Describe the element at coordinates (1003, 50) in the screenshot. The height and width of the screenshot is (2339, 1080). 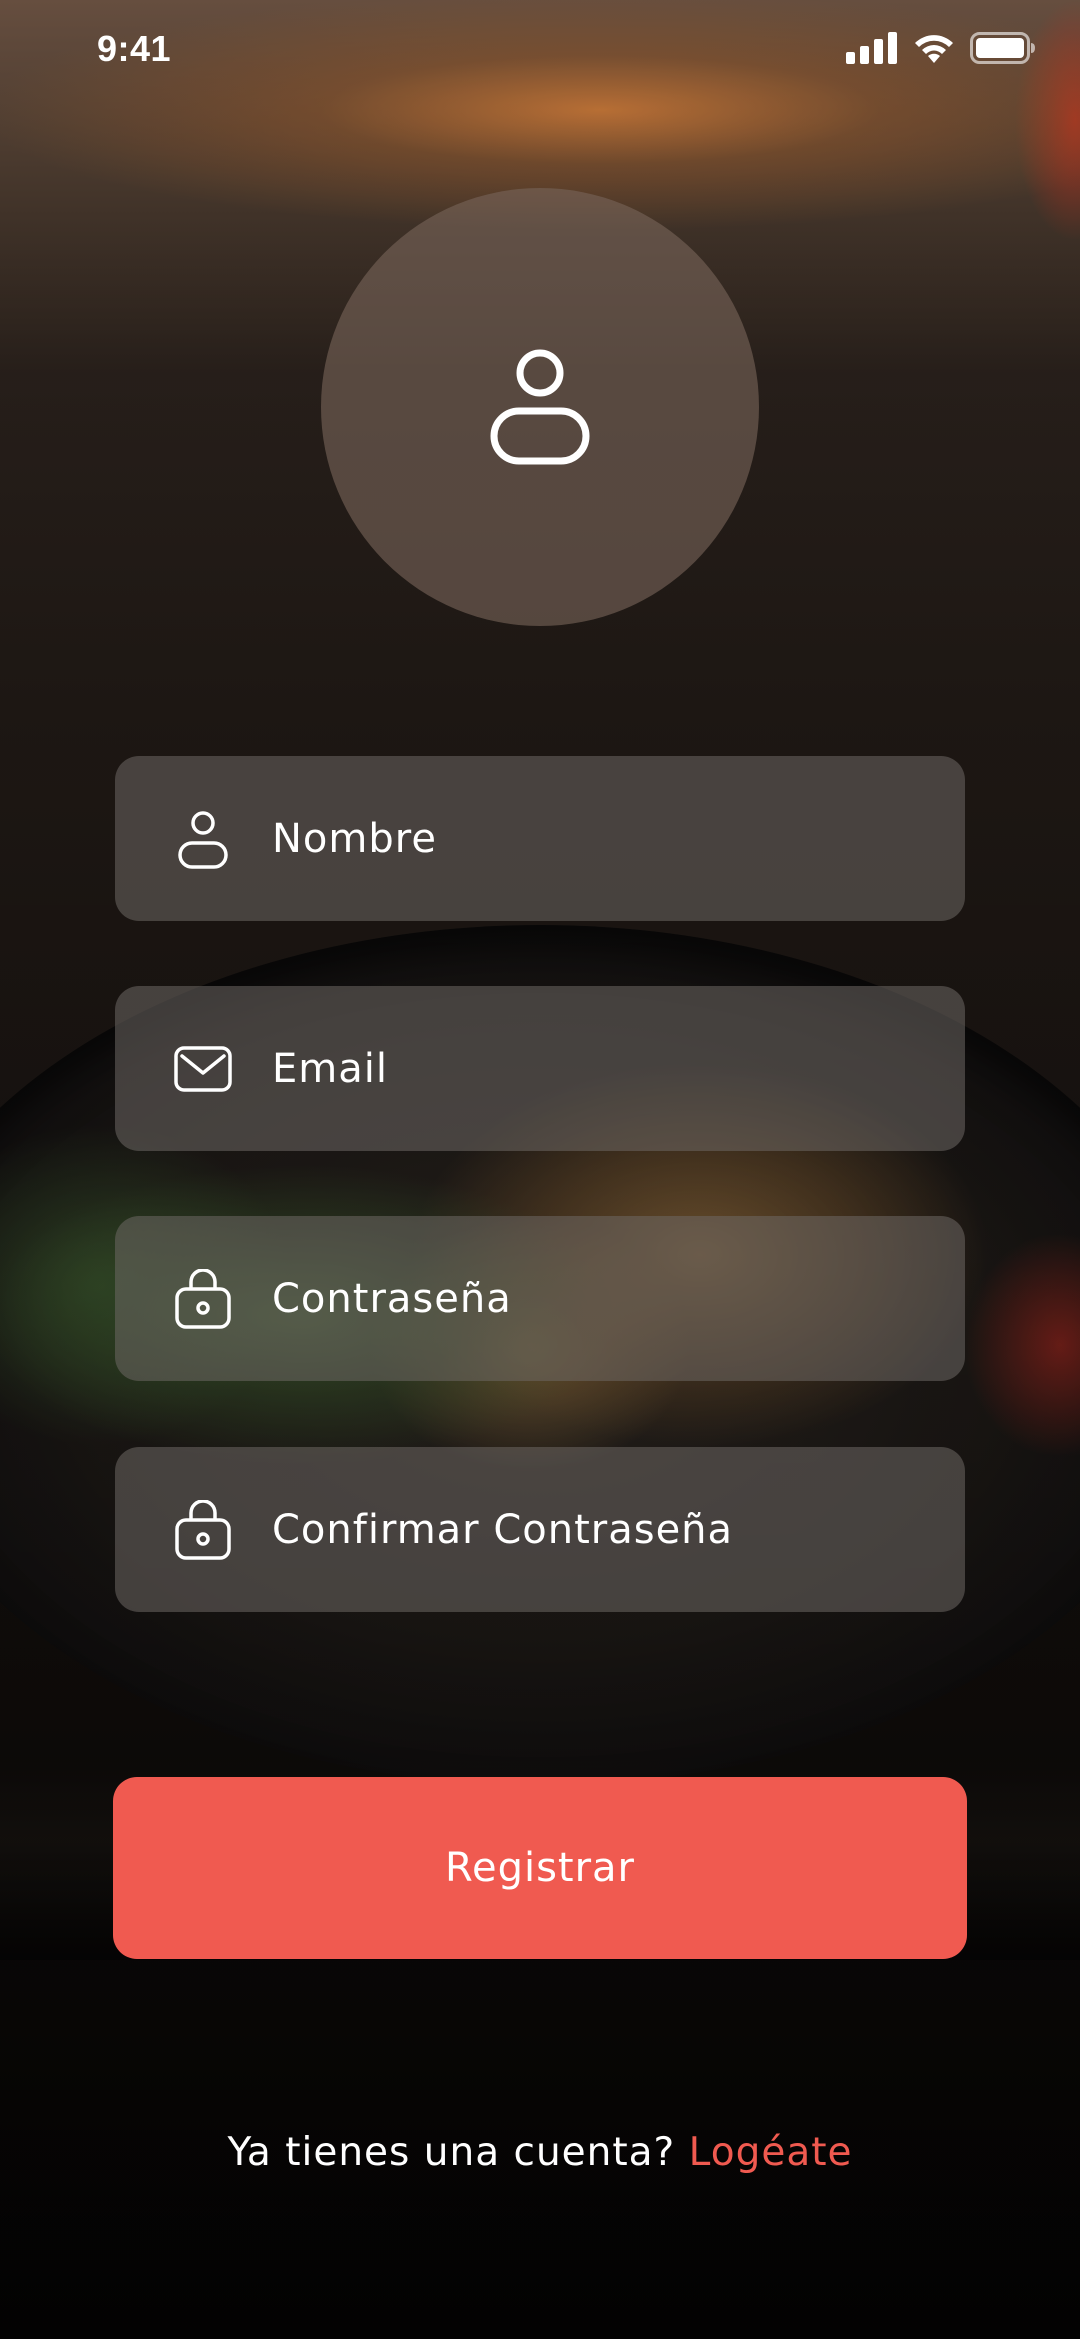
I see `battery-icon` at that location.